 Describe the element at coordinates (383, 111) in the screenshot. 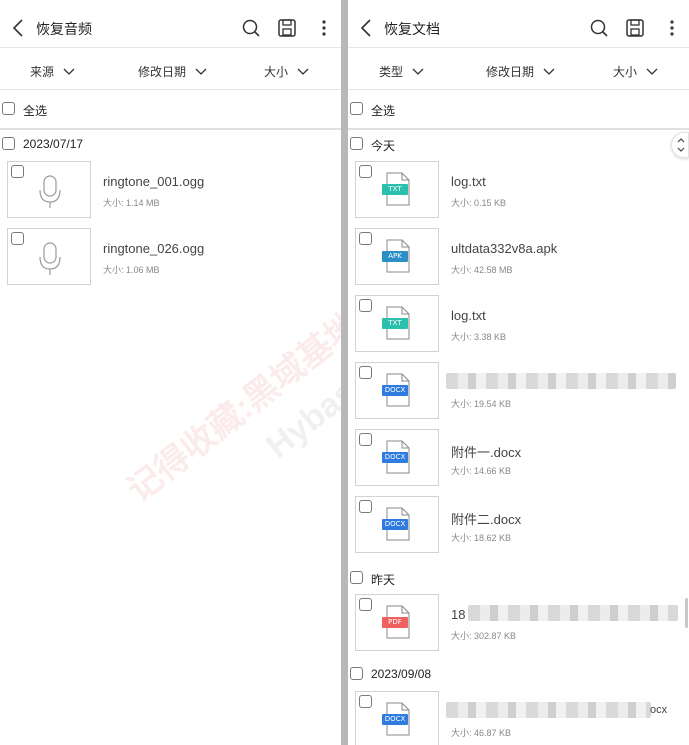

I see `select-all-label: 全选` at that location.